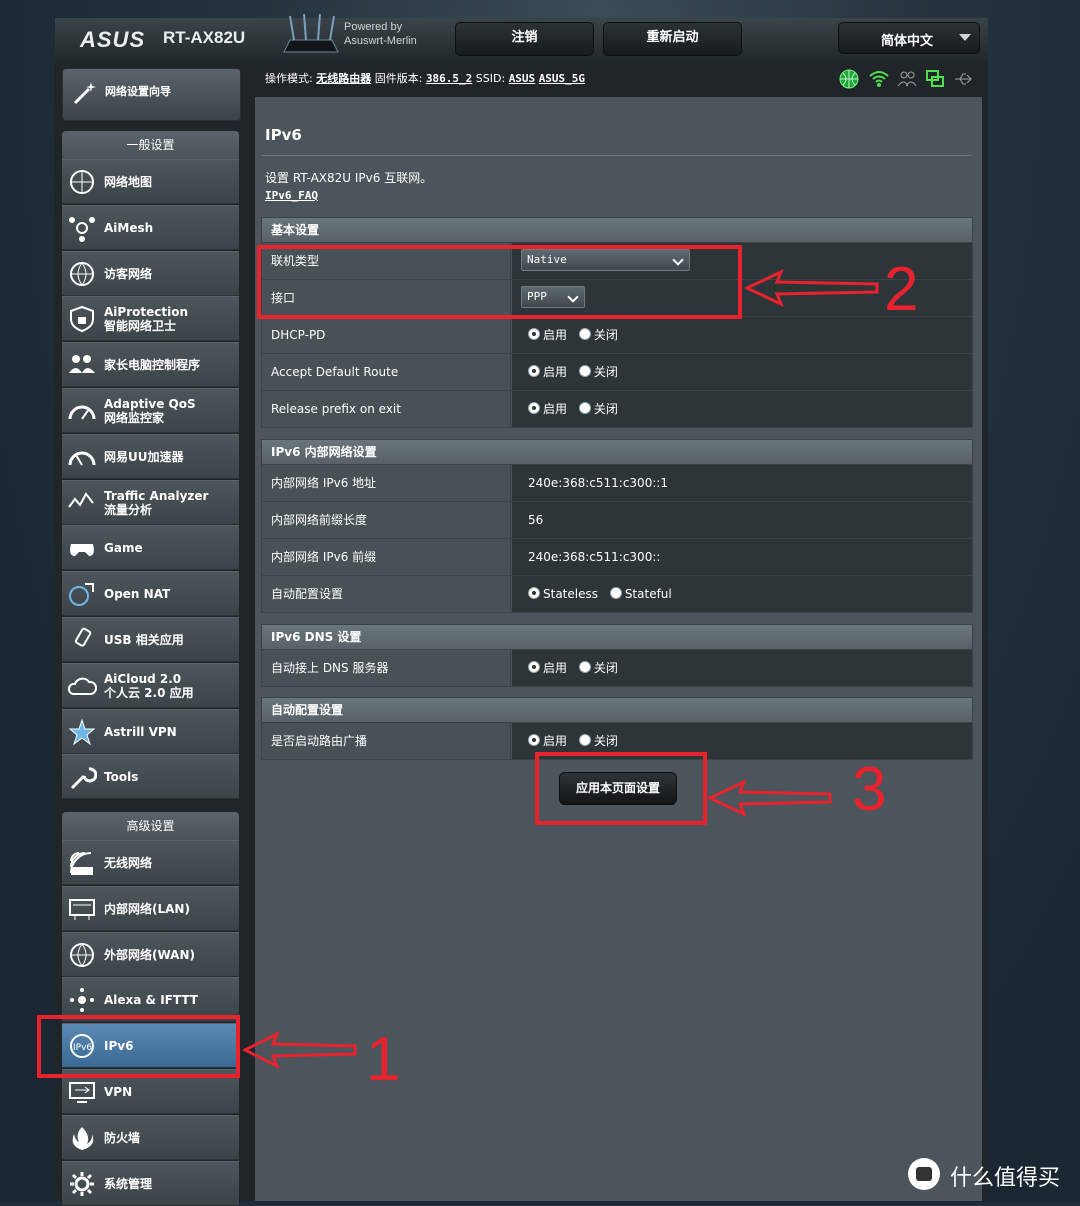 This screenshot has height=1206, width=1080. I want to click on nav-item-label: AiMesh, so click(128, 228).